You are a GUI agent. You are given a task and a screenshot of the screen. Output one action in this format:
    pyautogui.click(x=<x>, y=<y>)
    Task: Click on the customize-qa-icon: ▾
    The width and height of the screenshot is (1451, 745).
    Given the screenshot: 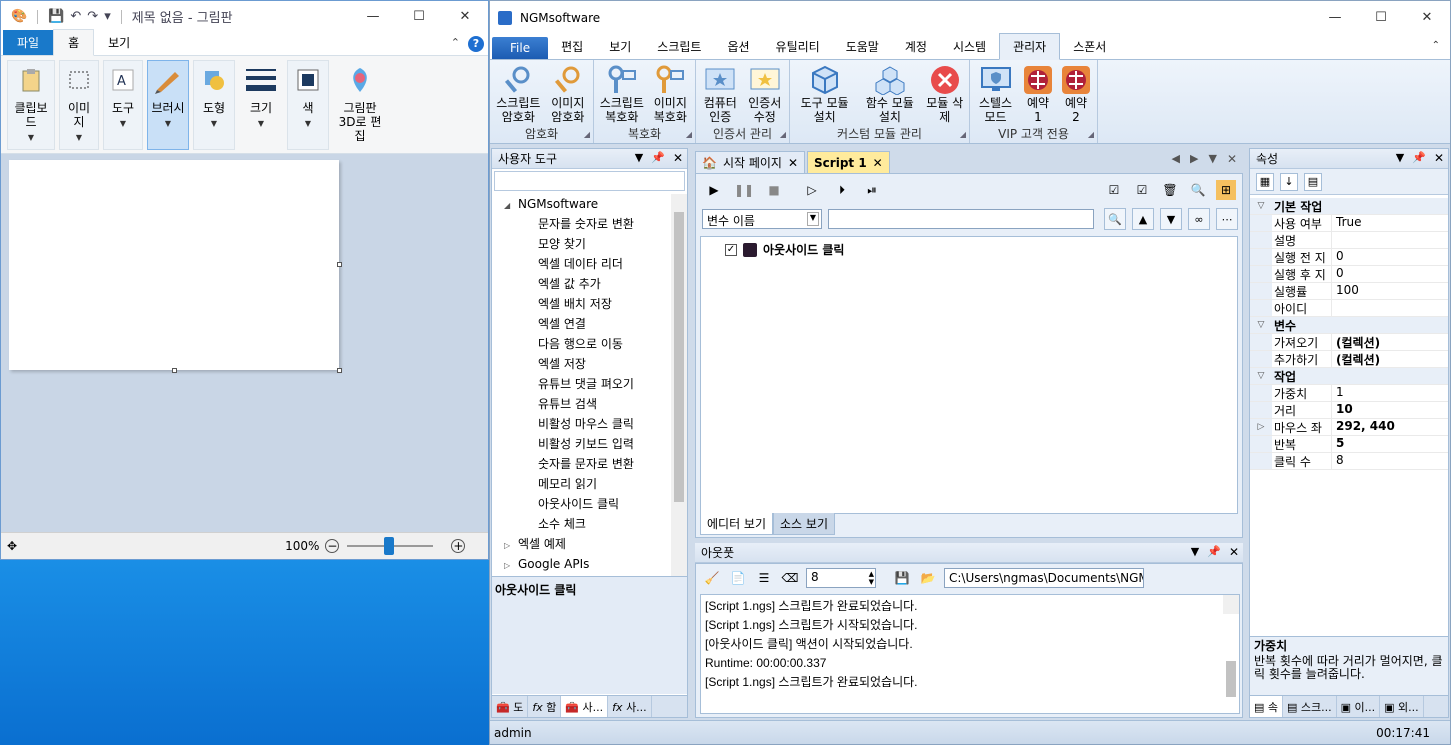 What is the action you would take?
    pyautogui.click(x=107, y=16)
    